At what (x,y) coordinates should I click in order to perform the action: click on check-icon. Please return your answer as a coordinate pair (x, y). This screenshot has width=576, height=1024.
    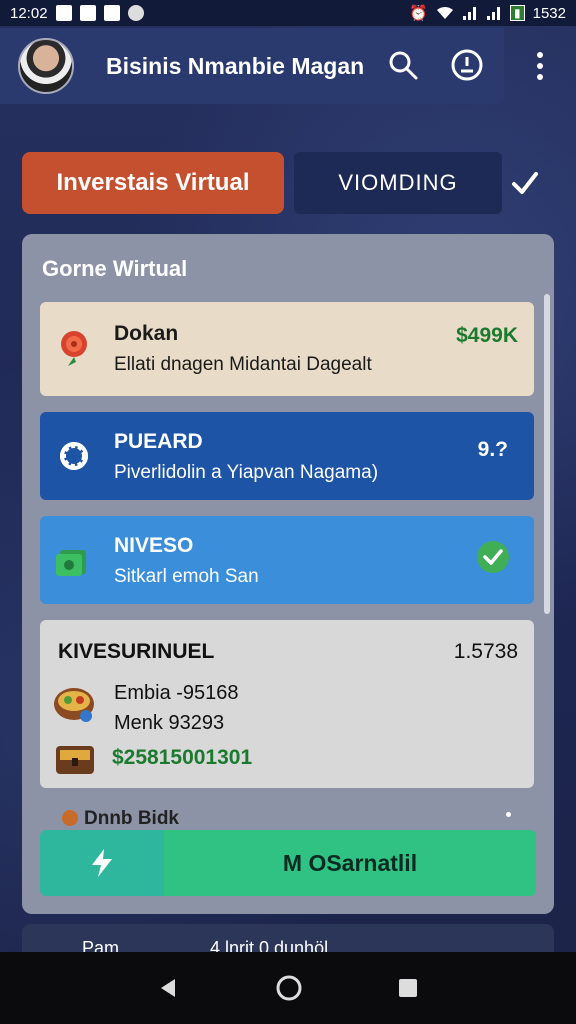
    Looking at the image, I should click on (525, 183).